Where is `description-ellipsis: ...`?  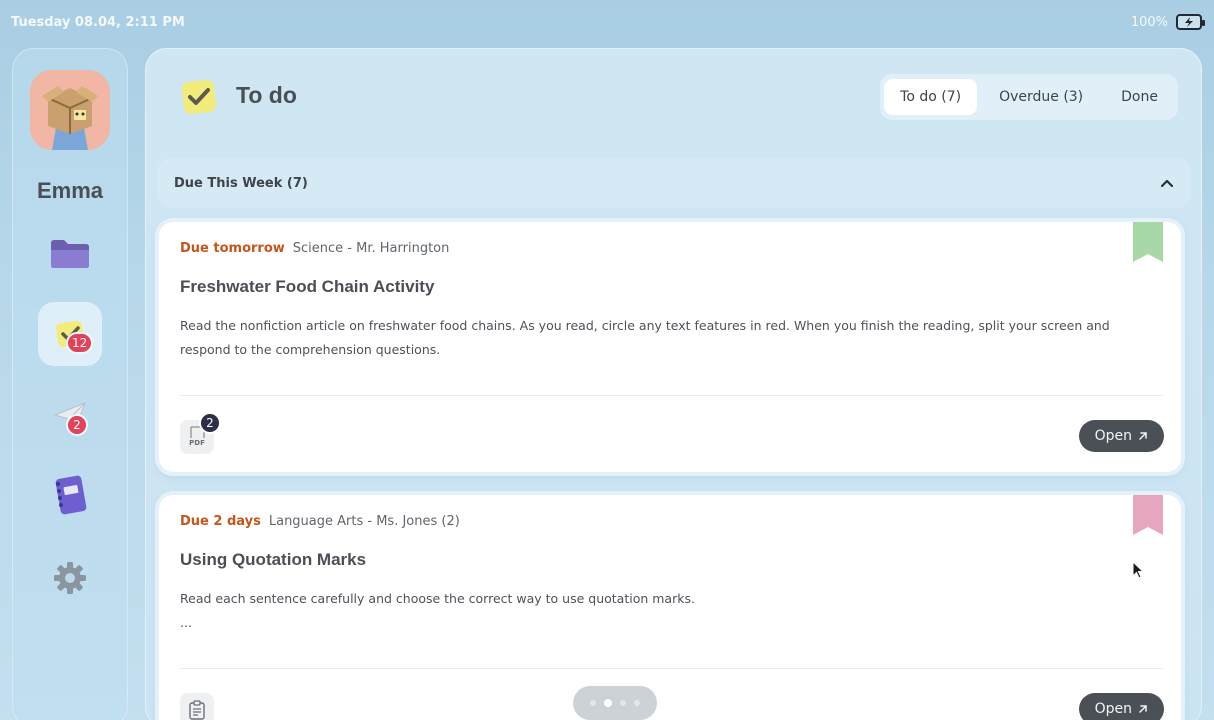 description-ellipsis: ... is located at coordinates (186, 622).